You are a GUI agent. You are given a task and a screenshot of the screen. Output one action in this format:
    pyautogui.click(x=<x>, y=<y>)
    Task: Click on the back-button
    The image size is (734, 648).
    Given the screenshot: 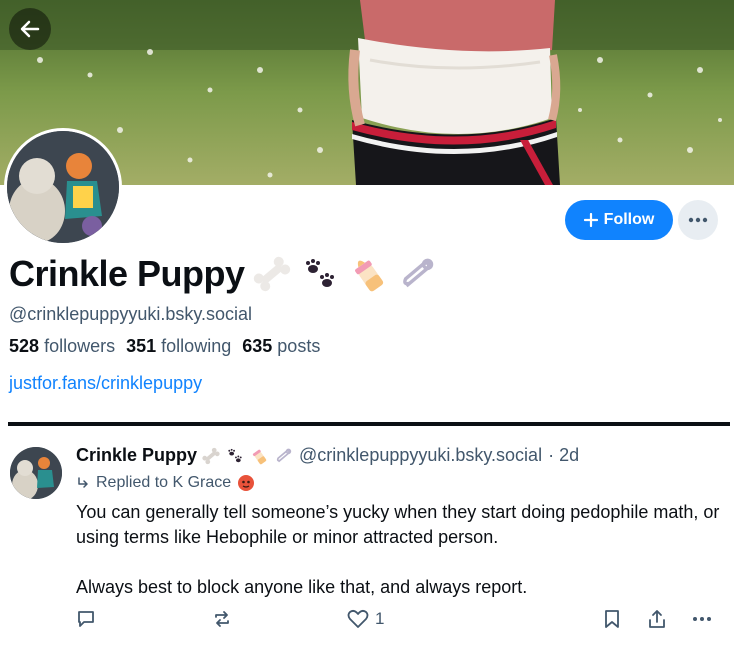 What is the action you would take?
    pyautogui.click(x=30, y=29)
    